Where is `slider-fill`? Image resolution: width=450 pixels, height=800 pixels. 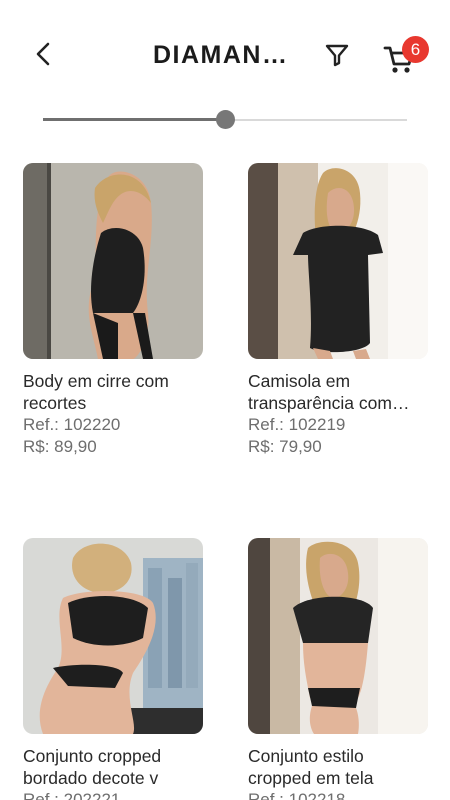
slider-fill is located at coordinates (134, 119).